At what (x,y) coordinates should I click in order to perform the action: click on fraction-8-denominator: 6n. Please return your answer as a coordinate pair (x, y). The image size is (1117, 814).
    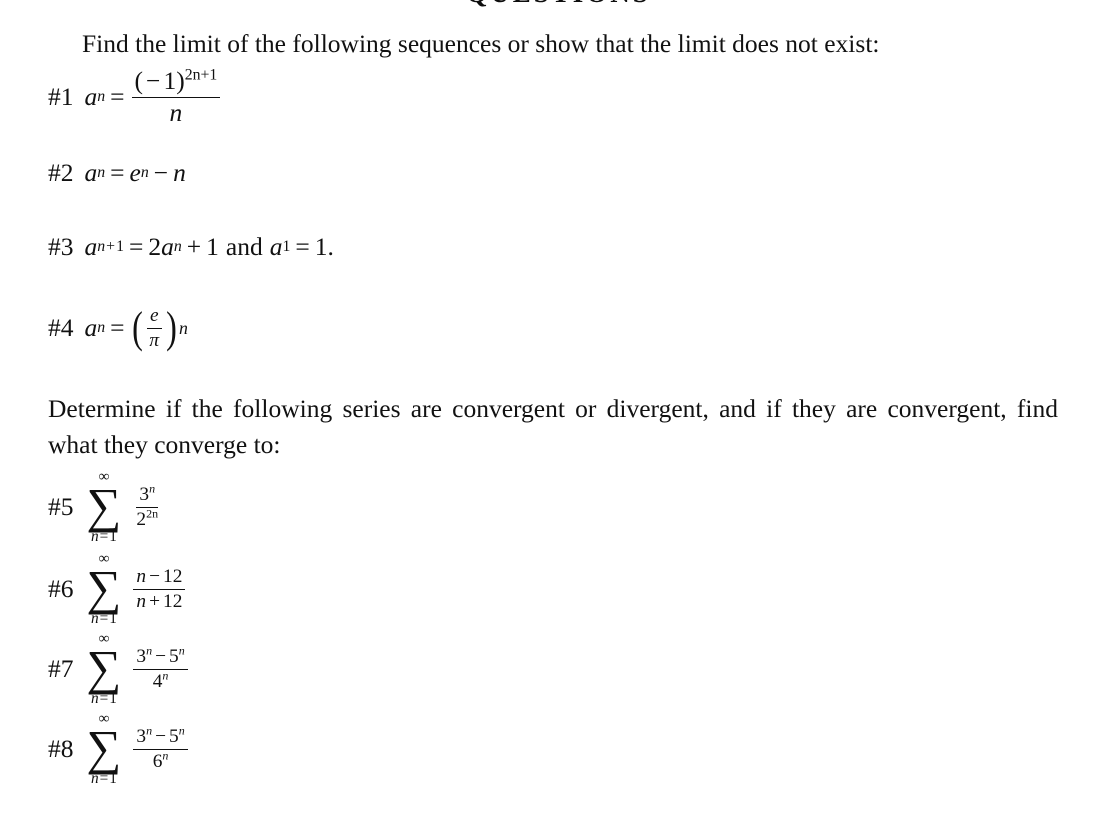
    Looking at the image, I should click on (161, 760).